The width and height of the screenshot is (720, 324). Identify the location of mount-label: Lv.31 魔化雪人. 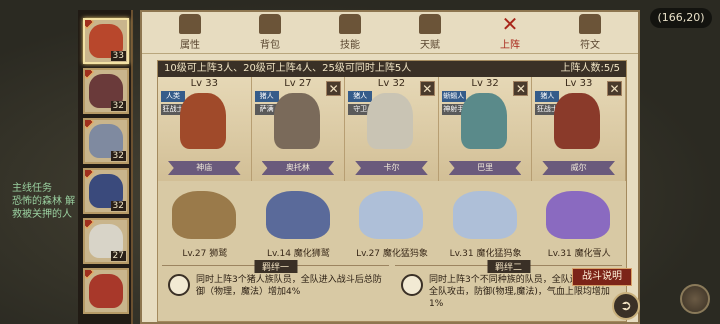
(579, 254).